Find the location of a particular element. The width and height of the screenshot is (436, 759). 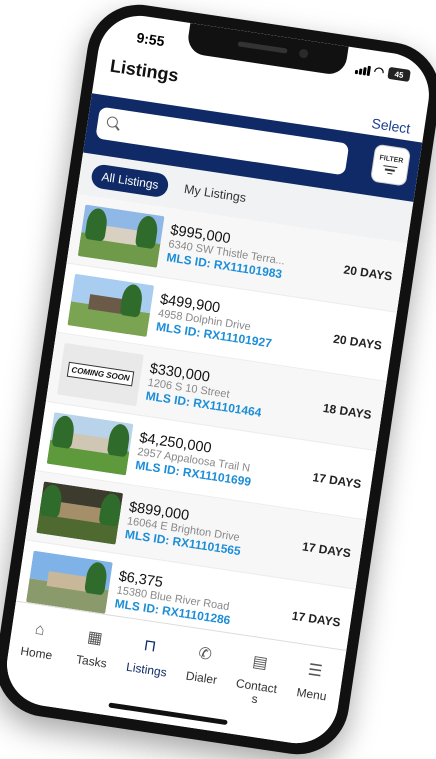

nav-contacts: ▤ Contact s is located at coordinates (255, 695).